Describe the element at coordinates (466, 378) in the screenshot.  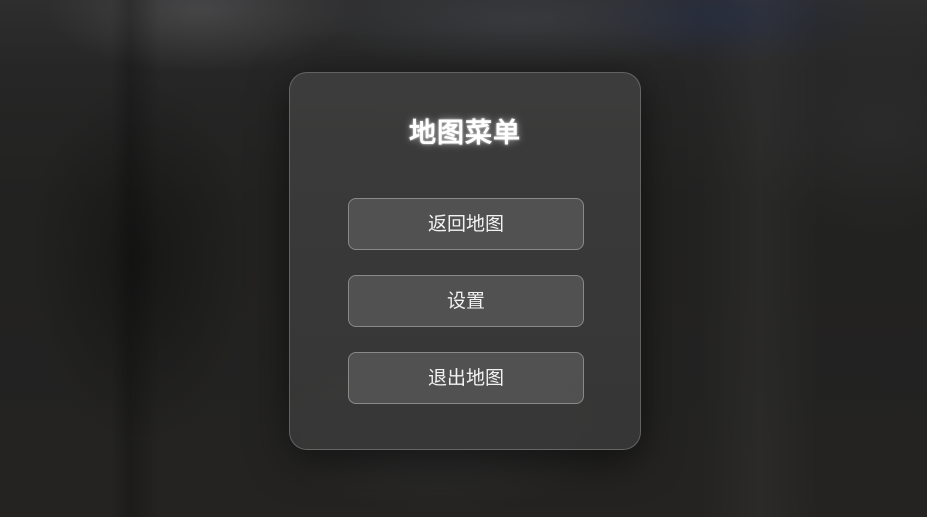
I see `exit-map-button: 退出地图` at that location.